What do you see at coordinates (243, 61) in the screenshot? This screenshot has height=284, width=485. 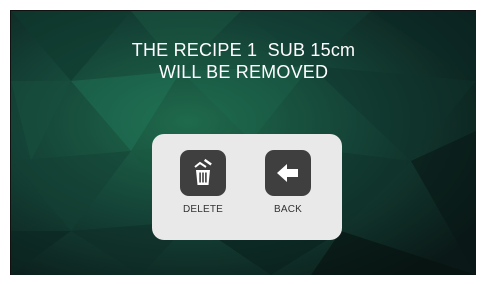 I see `removal-message: THE RECIPE 1 SUB 15cm WILL BE REMOVED` at bounding box center [243, 61].